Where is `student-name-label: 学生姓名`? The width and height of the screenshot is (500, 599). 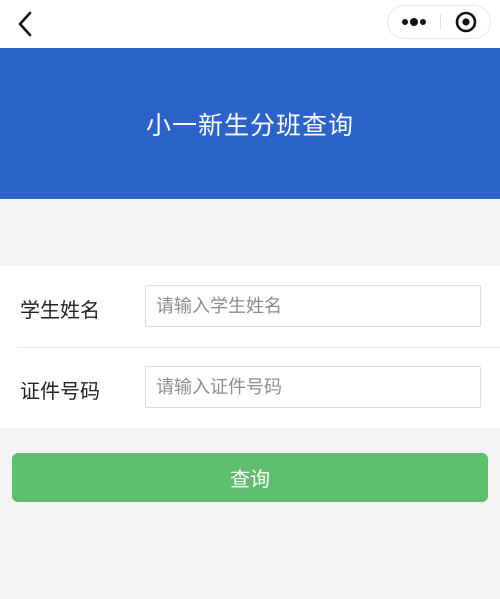 student-name-label: 学生姓名 is located at coordinates (60, 310).